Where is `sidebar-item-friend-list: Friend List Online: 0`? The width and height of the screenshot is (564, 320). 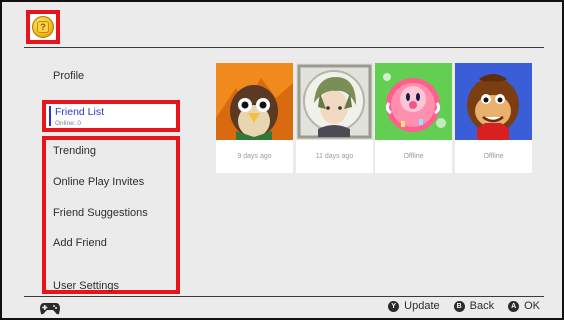
sidebar-item-friend-list: Friend List Online: 0 is located at coordinates (111, 116).